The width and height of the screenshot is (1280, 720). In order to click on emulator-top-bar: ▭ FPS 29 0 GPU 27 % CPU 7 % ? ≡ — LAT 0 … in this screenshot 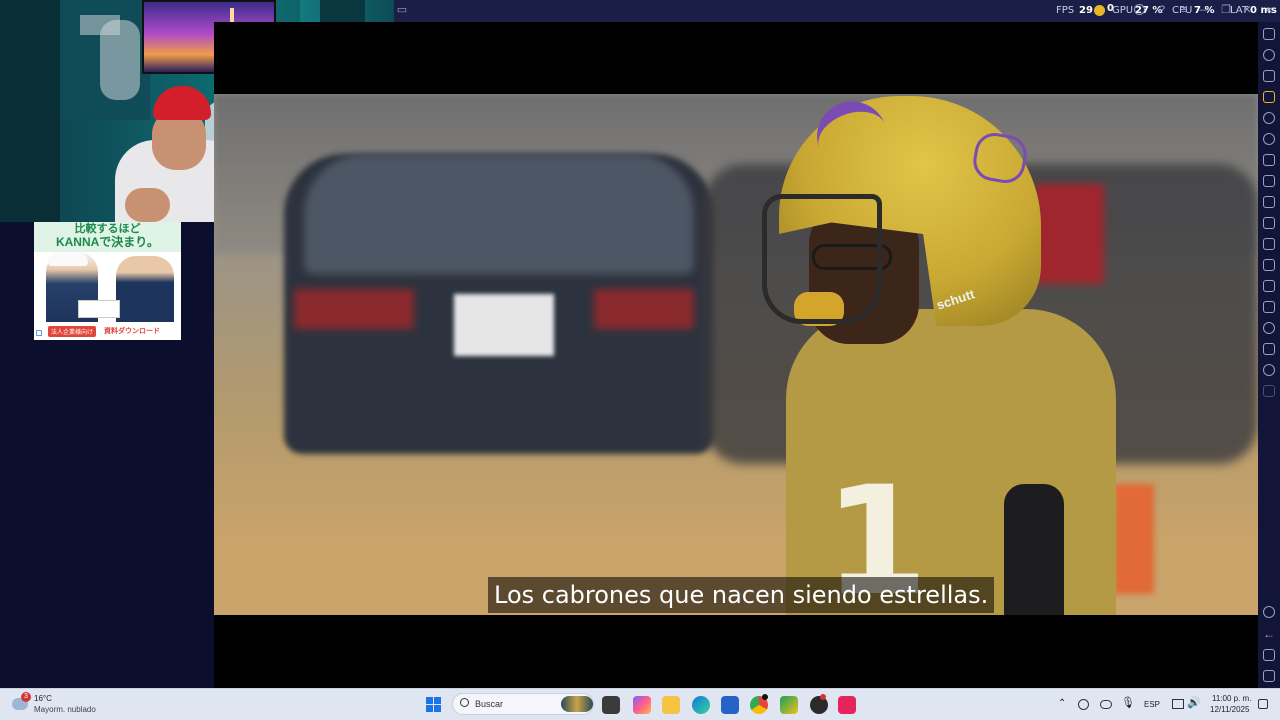, I will do `click(837, 11)`.